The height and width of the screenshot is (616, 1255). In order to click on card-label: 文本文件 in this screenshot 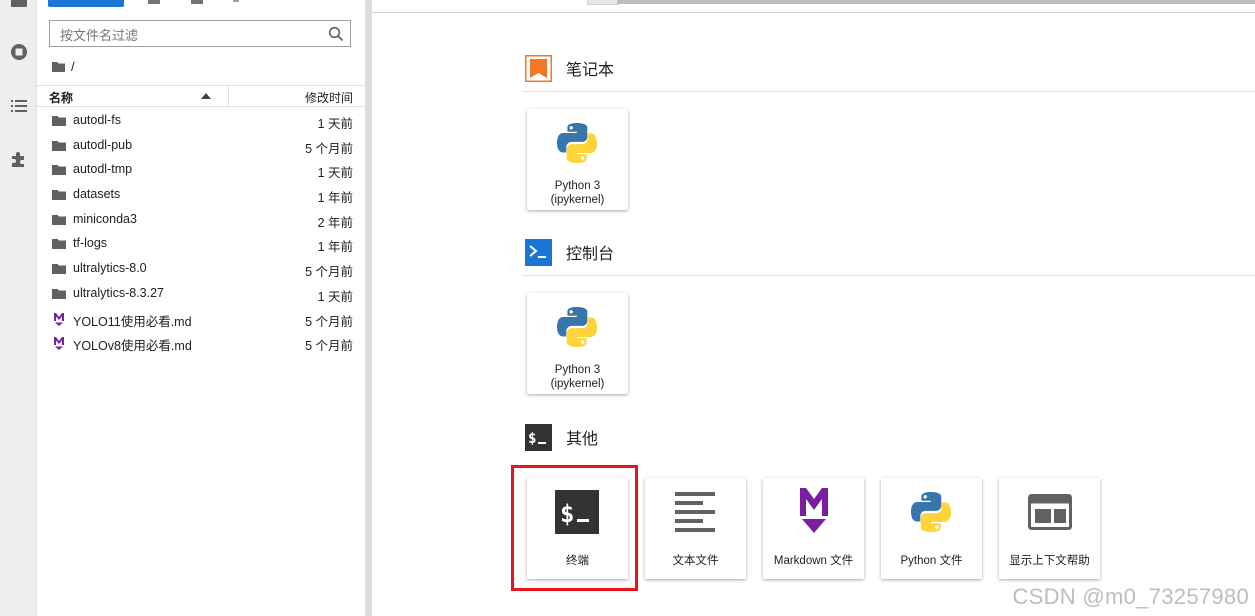, I will do `click(695, 561)`.